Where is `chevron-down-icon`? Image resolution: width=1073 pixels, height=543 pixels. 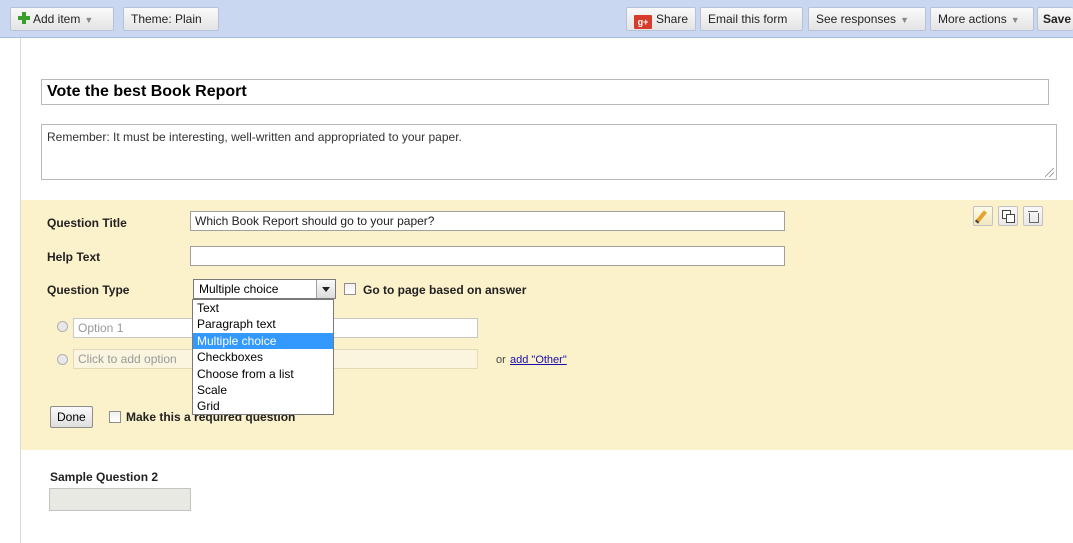
chevron-down-icon is located at coordinates (325, 289).